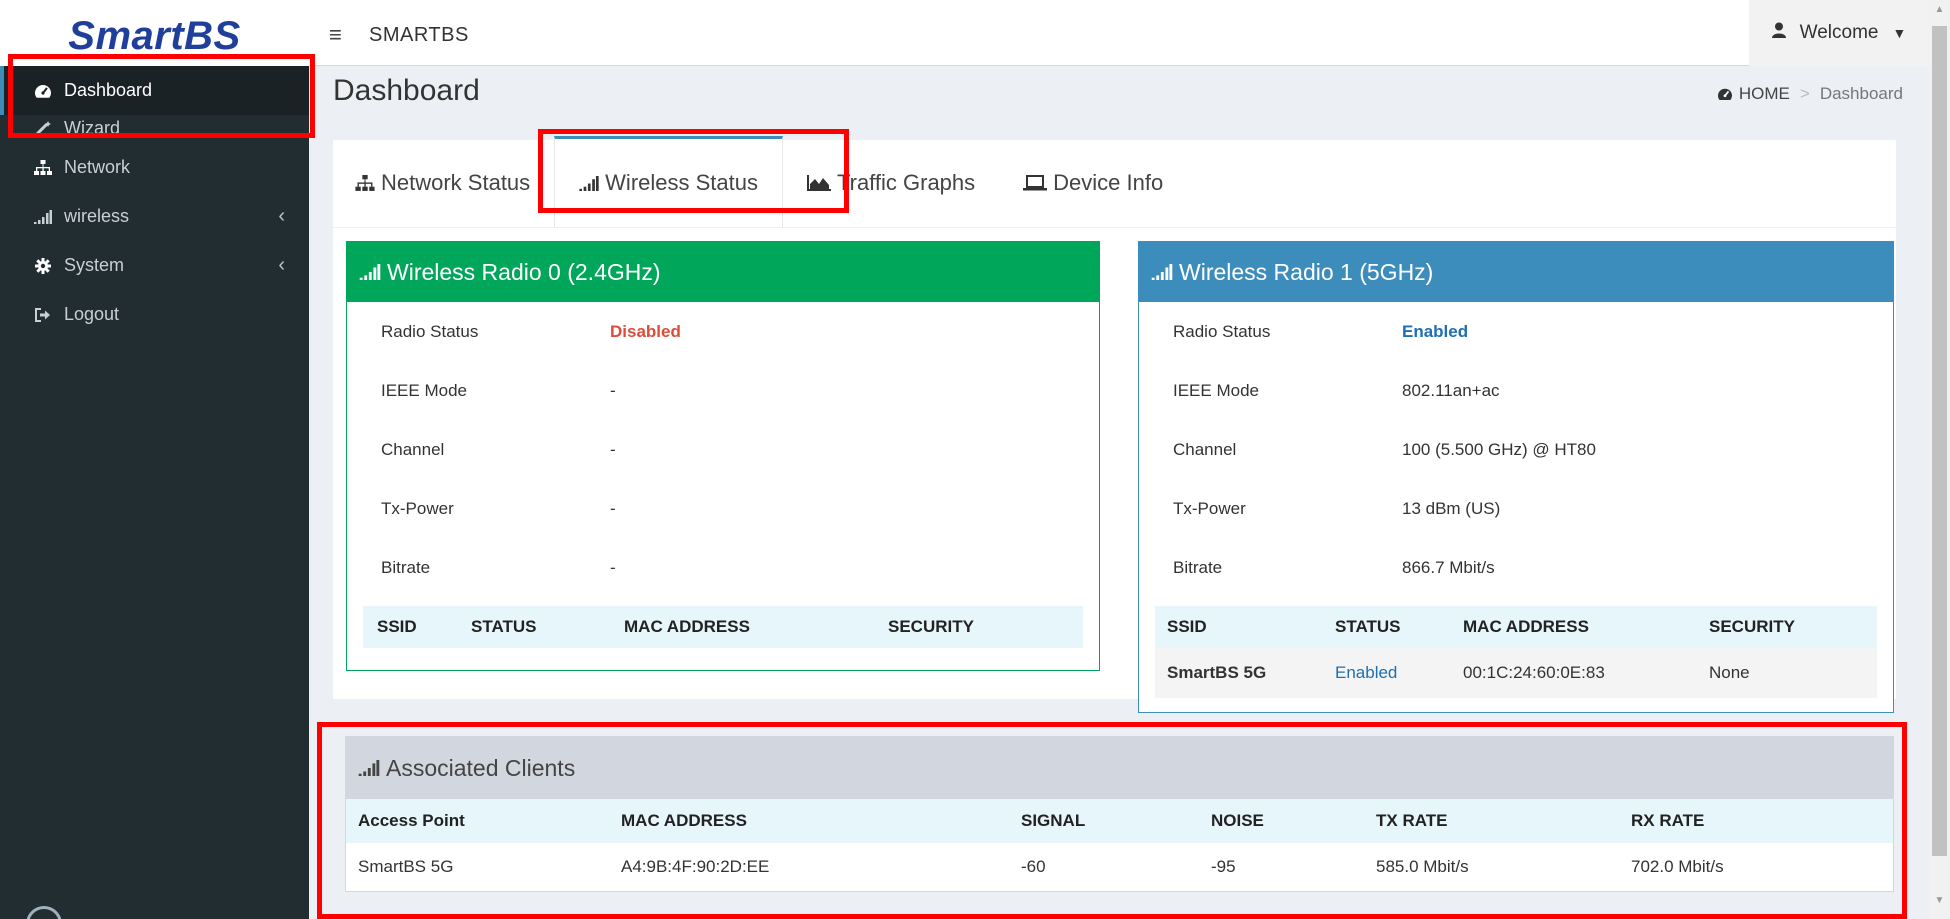 The width and height of the screenshot is (1950, 919). Describe the element at coordinates (335, 35) in the screenshot. I see `menu-toggle-icon: ≡` at that location.